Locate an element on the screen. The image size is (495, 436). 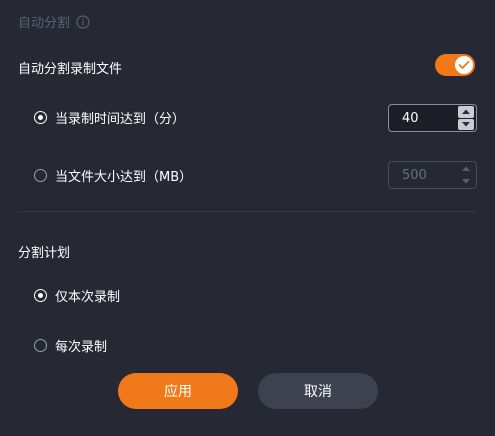
time-value: 40 is located at coordinates (423, 118).